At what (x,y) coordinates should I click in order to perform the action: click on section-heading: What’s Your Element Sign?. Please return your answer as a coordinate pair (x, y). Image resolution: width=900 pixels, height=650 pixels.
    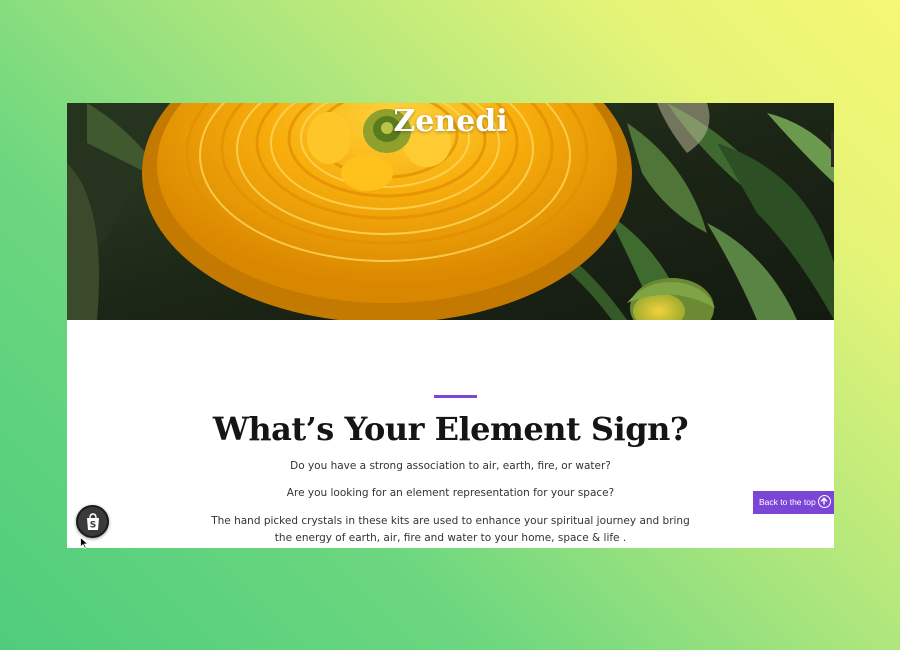
    Looking at the image, I should click on (450, 429).